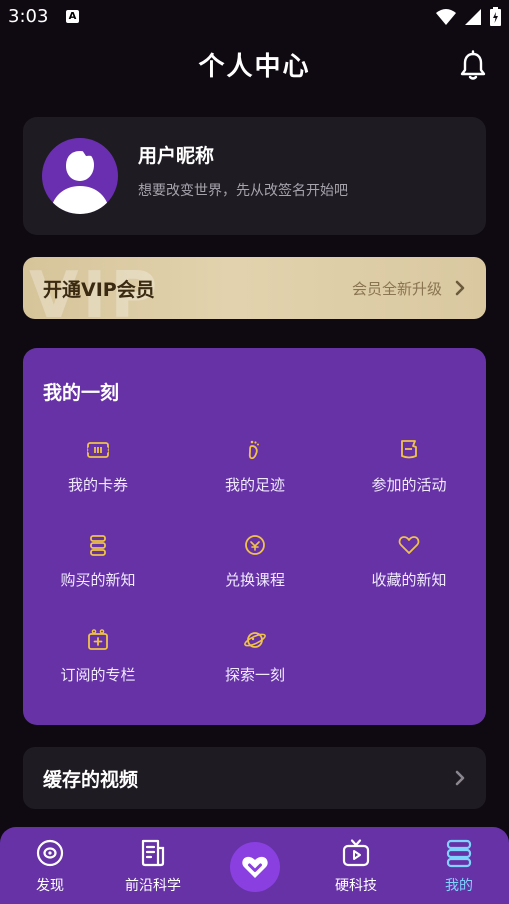 The width and height of the screenshot is (509, 904). What do you see at coordinates (98, 450) in the screenshot?
I see `ticket-icon` at bounding box center [98, 450].